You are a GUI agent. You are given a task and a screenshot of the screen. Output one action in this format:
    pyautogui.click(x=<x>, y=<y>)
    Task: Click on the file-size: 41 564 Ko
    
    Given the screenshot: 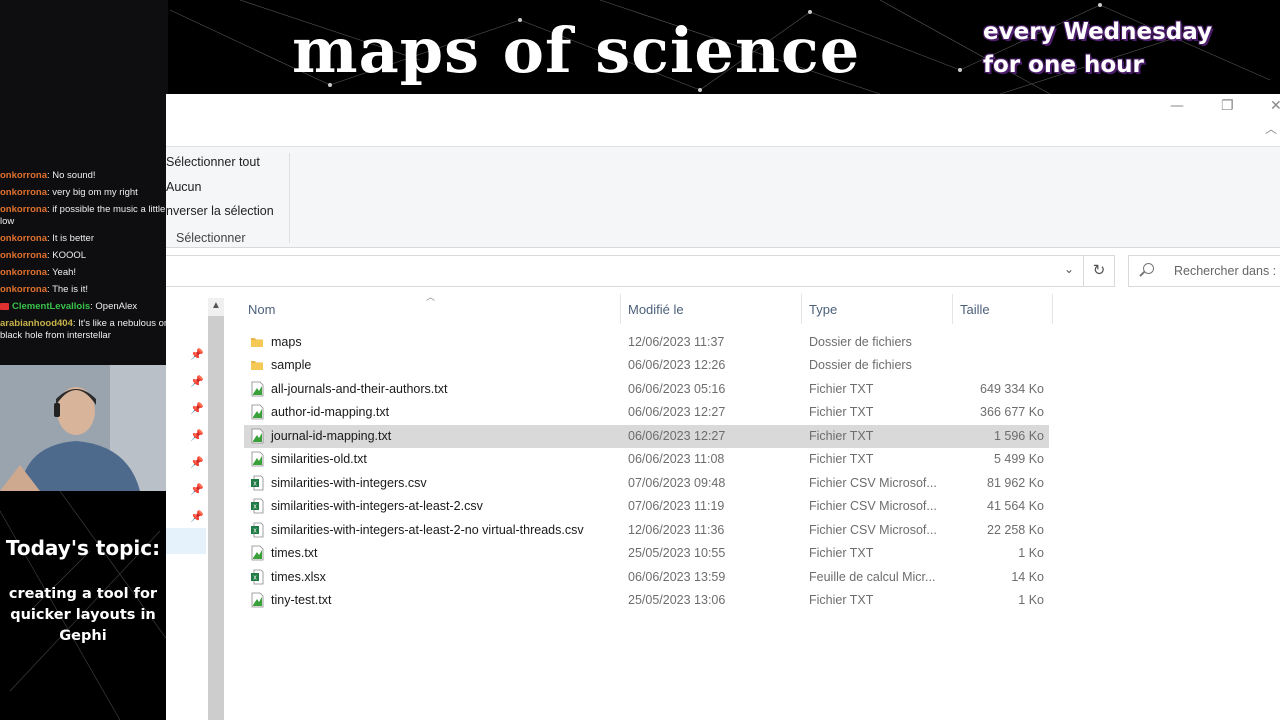 What is the action you would take?
    pyautogui.click(x=1015, y=506)
    